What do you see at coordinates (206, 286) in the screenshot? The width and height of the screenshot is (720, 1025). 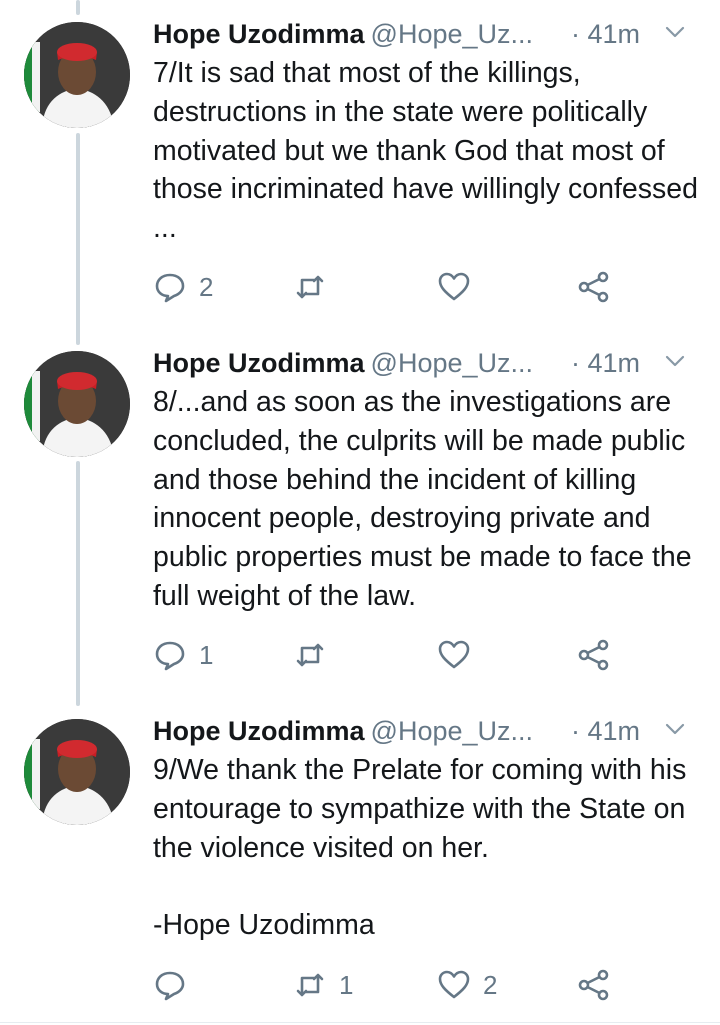 I see `reply-count: 2` at bounding box center [206, 286].